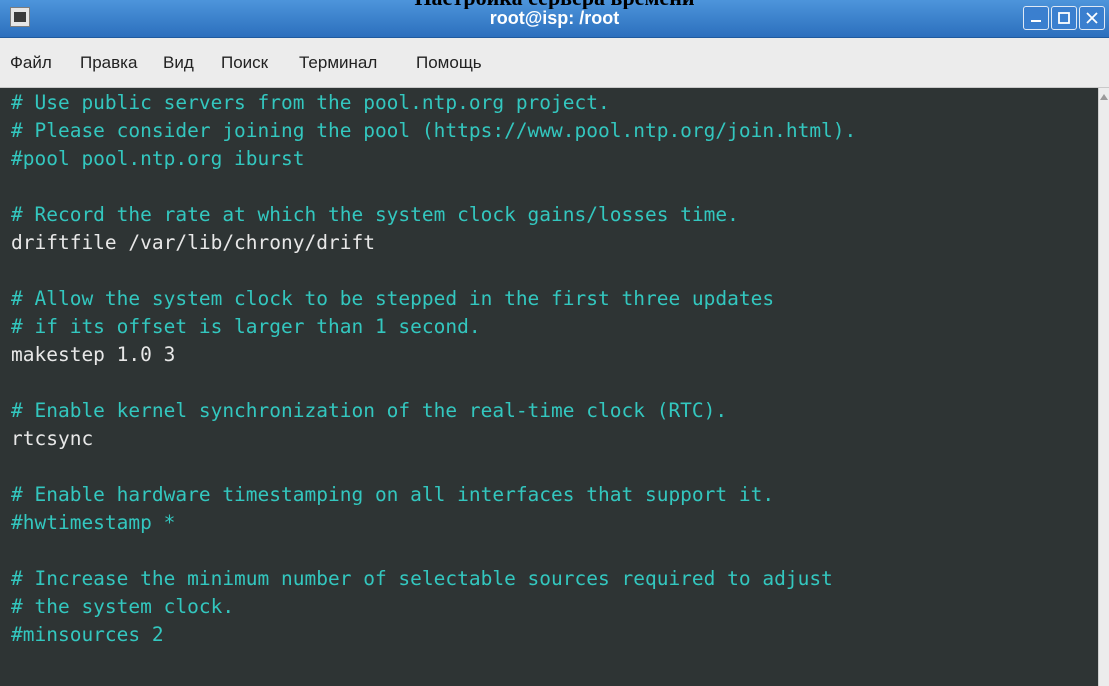 Image resolution: width=1109 pixels, height=686 pixels. What do you see at coordinates (193, 242) in the screenshot?
I see `terminal-line: driftfile /var/lib/chrony/drift` at bounding box center [193, 242].